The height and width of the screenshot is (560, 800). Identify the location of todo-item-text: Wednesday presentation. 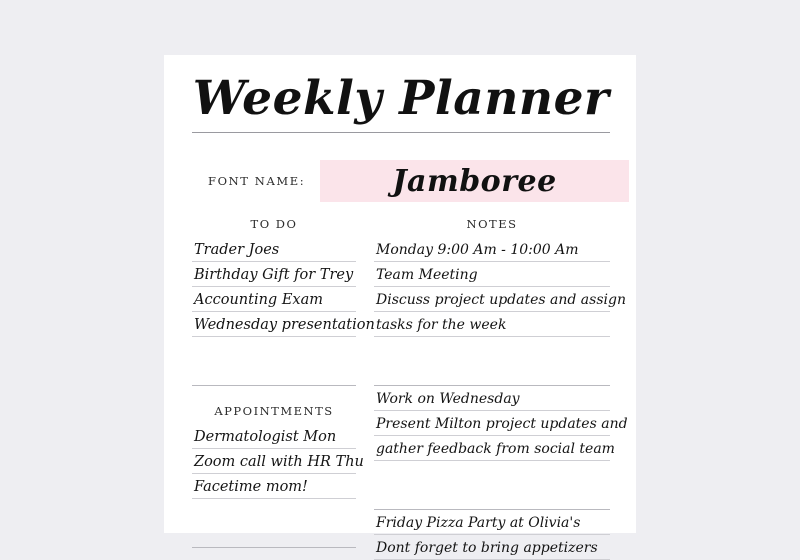
(284, 325).